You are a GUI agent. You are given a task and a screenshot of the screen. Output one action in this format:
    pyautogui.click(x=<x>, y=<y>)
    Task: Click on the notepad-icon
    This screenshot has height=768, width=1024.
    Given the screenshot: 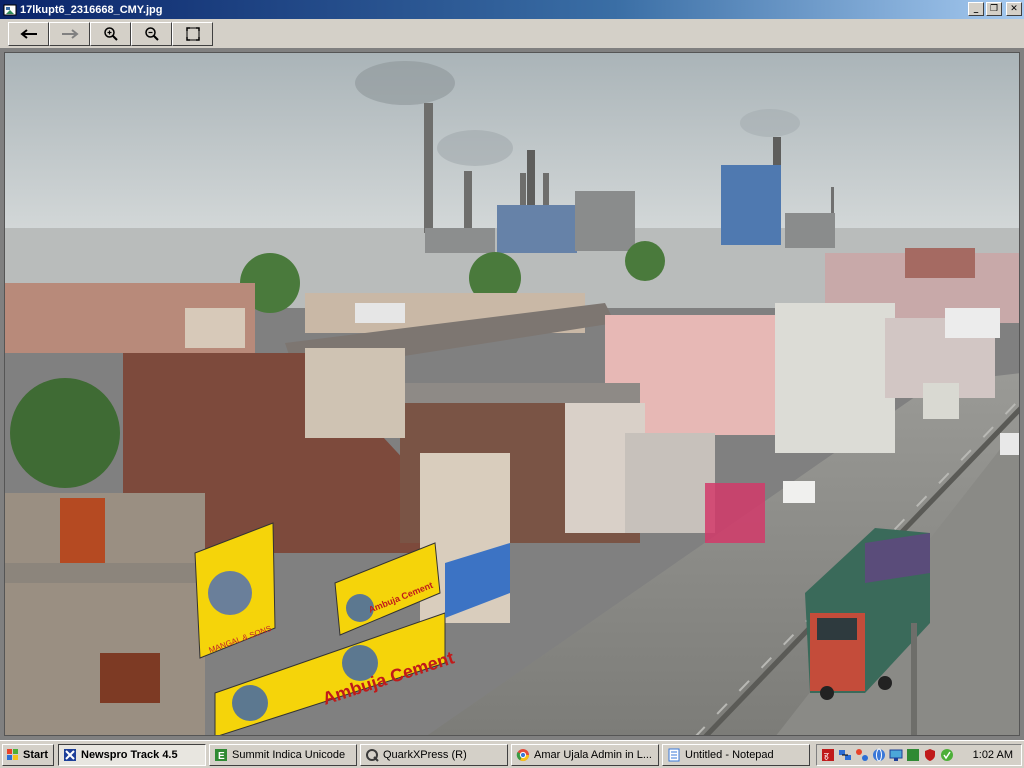 What is the action you would take?
    pyautogui.click(x=674, y=754)
    